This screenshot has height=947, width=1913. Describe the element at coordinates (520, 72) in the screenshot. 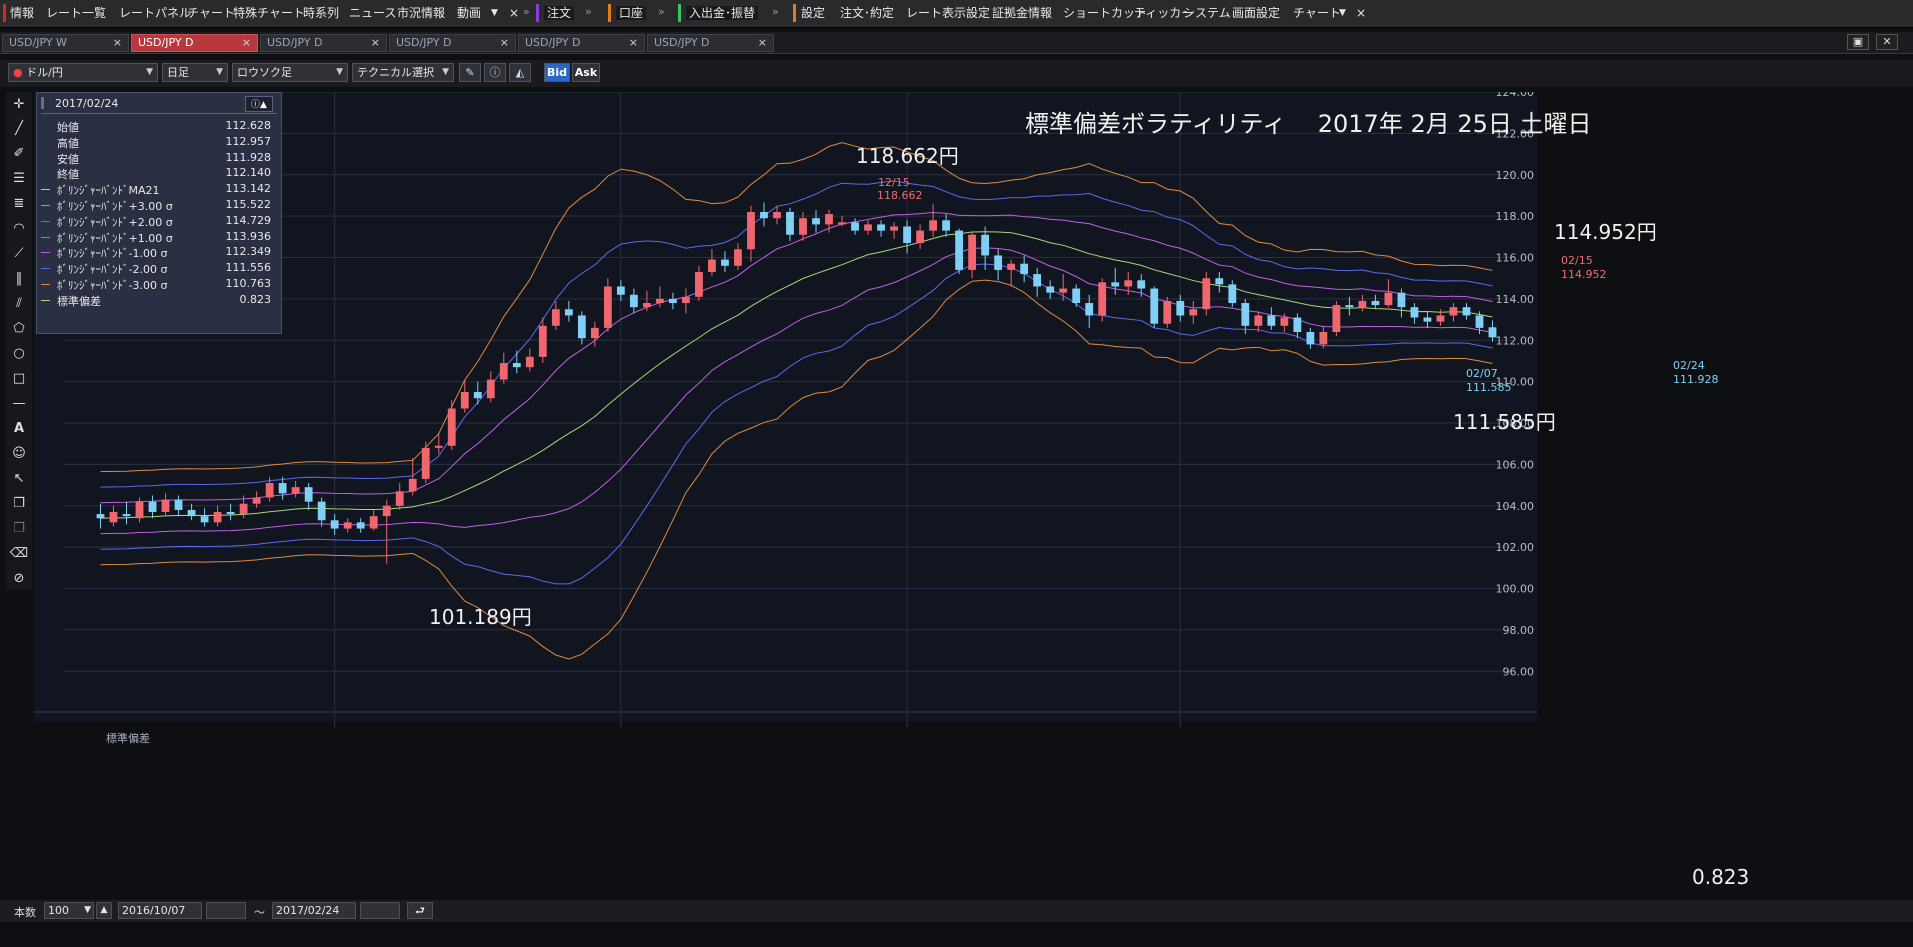

I see `area-chart-icon: ◭` at that location.